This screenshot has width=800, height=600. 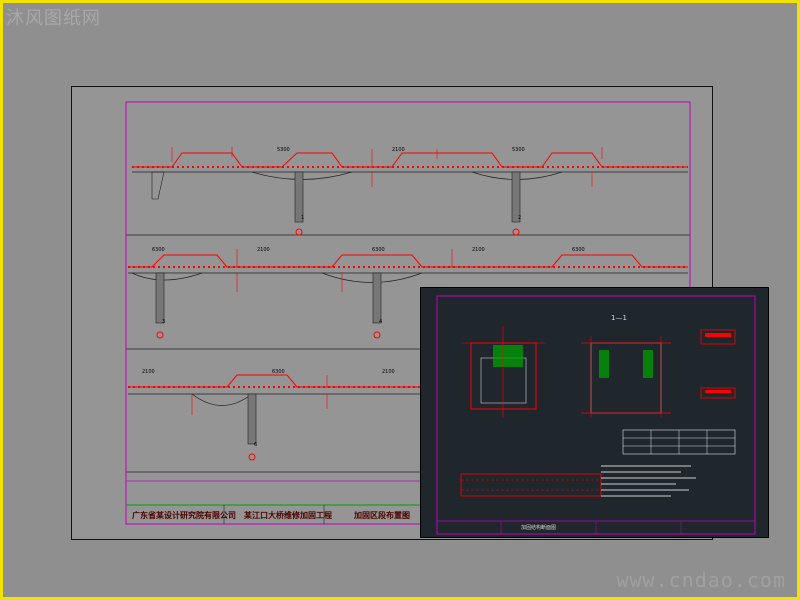 I want to click on title-block-project: 某江口大桥维修加固工程, so click(x=288, y=515).